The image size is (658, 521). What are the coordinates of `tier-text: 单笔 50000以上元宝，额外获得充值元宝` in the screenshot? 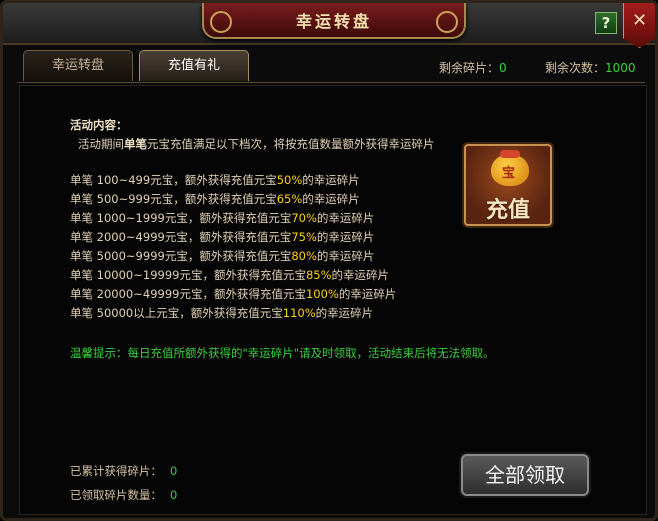 It's located at (176, 313).